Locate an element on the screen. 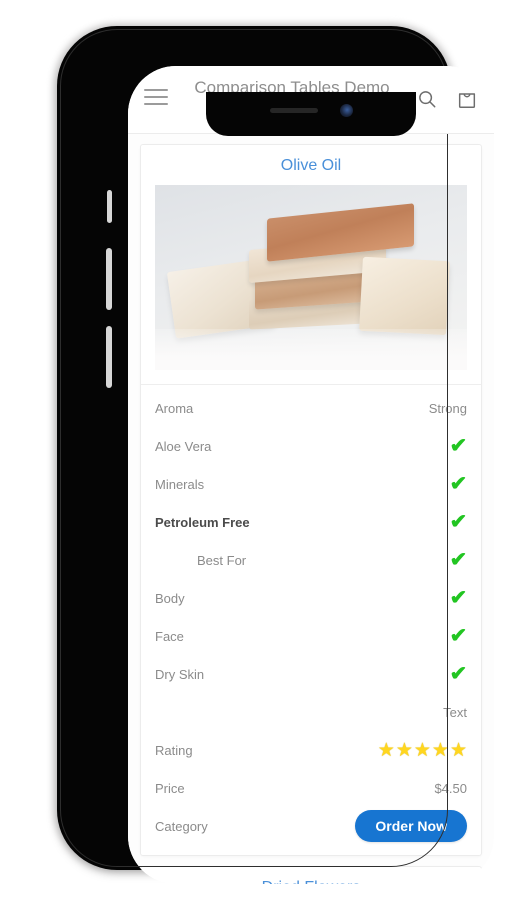  product-image is located at coordinates (311, 277).